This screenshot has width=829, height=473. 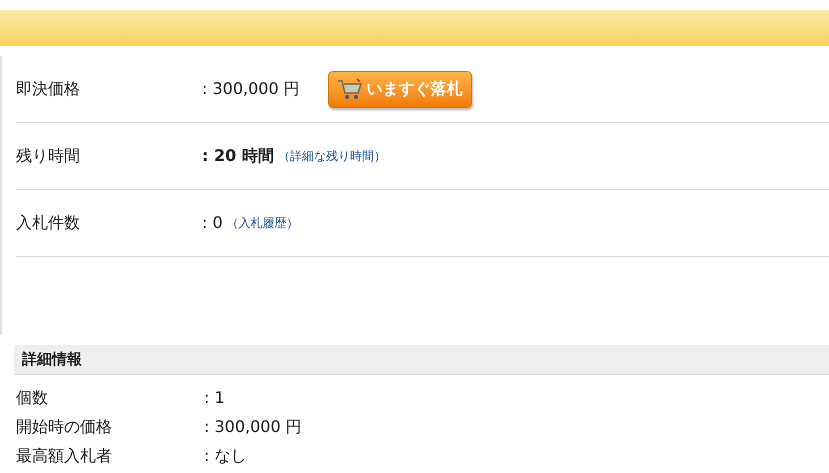 What do you see at coordinates (52, 359) in the screenshot?
I see `section-title: 詳細情報` at bounding box center [52, 359].